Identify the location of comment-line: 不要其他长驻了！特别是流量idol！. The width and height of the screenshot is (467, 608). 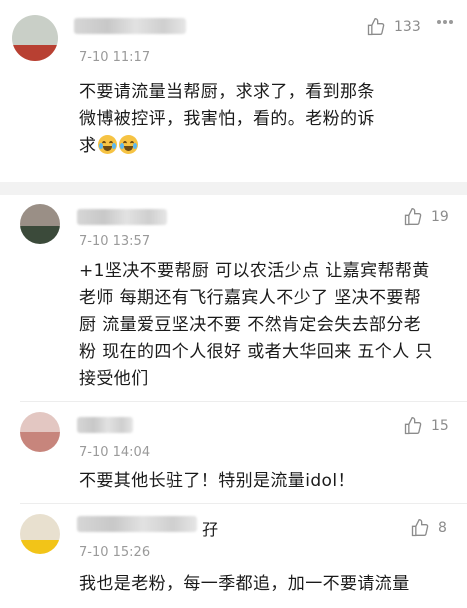
(217, 481).